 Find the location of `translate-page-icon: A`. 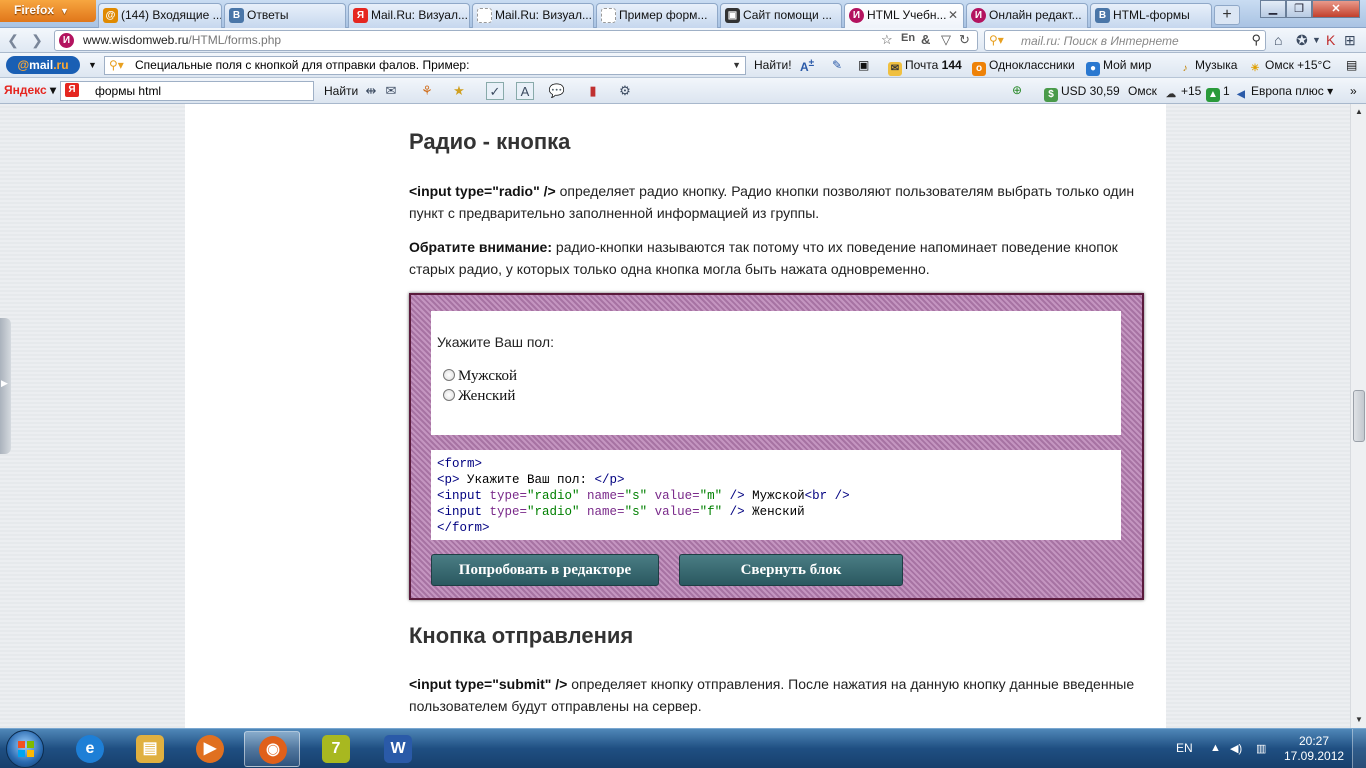

translate-page-icon: A is located at coordinates (525, 91).